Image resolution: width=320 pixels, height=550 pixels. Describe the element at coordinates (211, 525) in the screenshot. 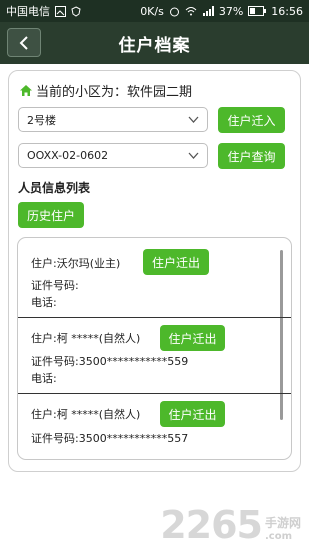

I see `watermark-number: 2265` at that location.